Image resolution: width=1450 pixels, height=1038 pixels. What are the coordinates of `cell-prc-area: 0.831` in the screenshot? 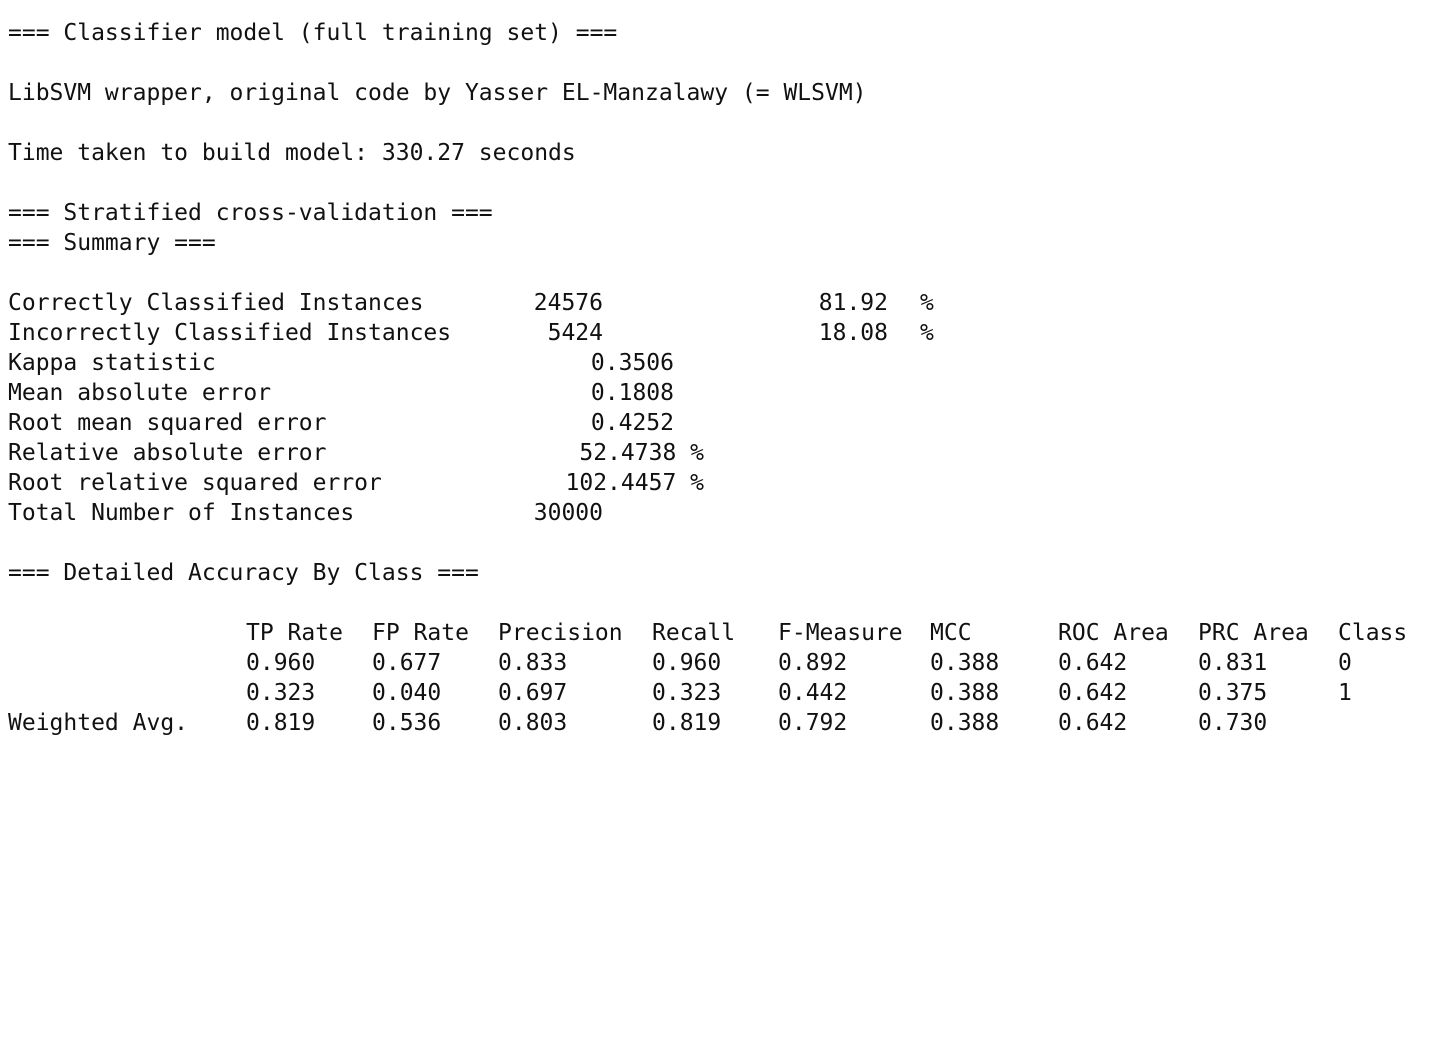 It's located at (1233, 663).